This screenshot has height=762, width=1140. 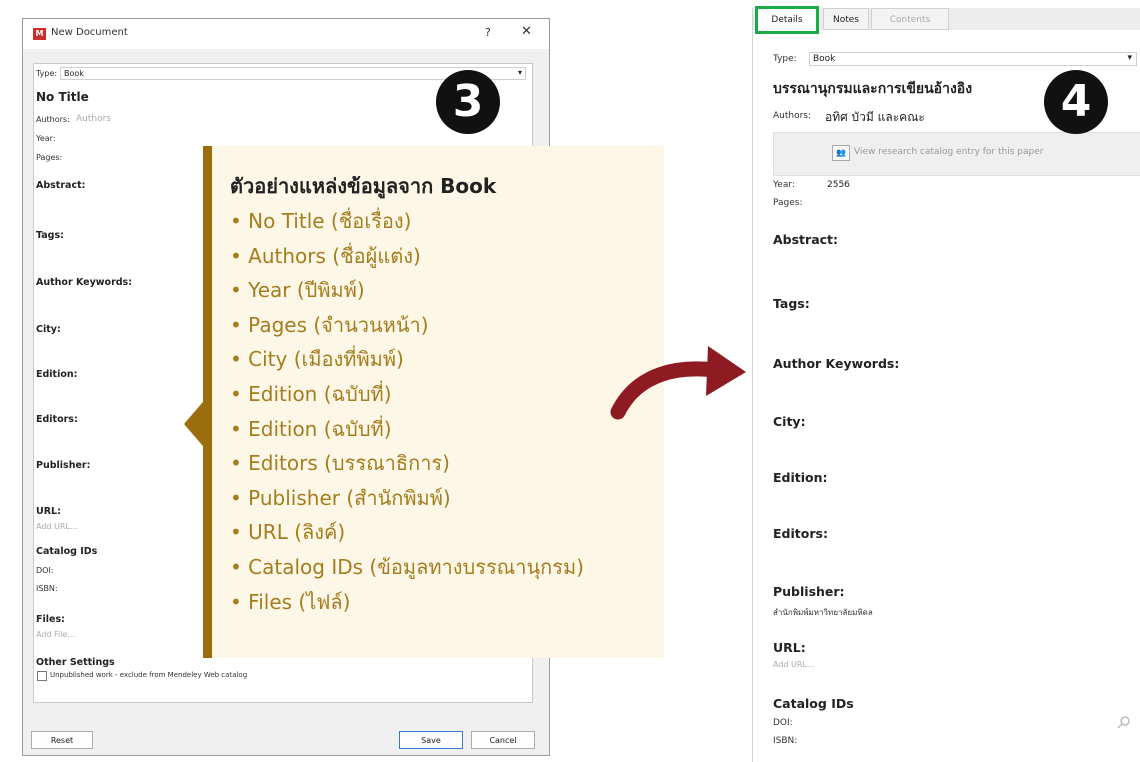 I want to click on callout-item-year: • Year (ปีพิมพ์), so click(x=297, y=290).